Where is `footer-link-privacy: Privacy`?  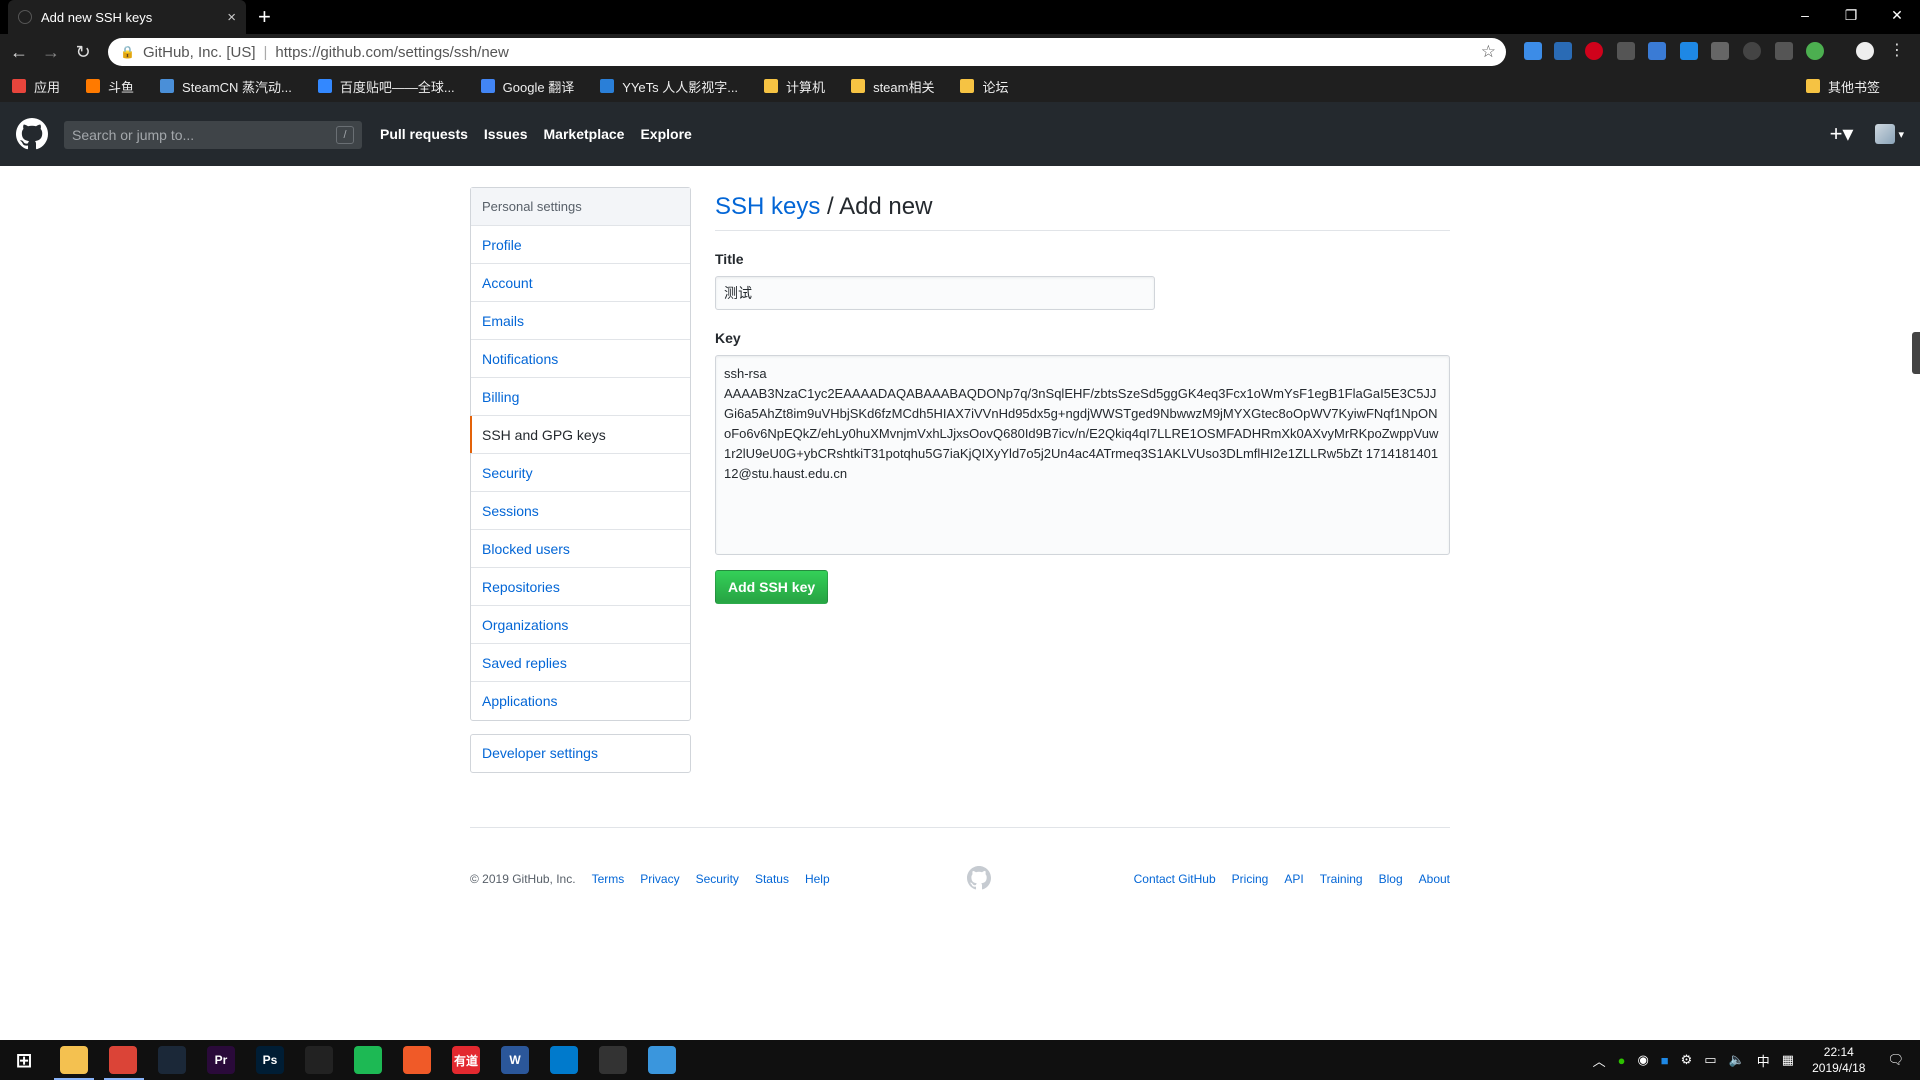
footer-link-privacy: Privacy is located at coordinates (659, 879).